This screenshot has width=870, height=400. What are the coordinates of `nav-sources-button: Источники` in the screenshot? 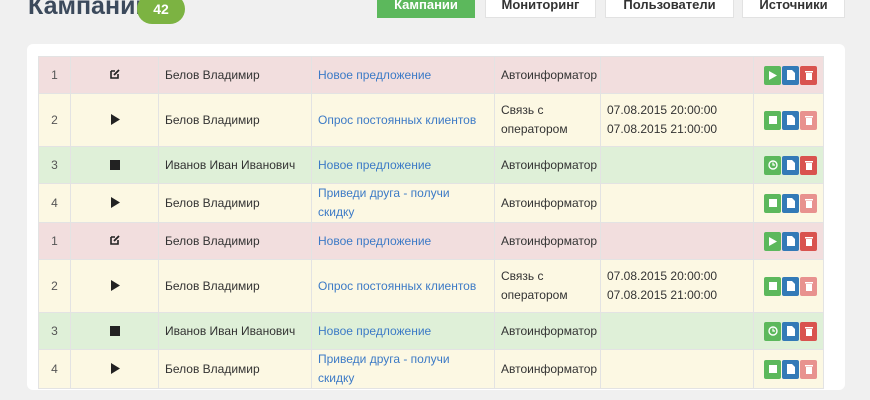 It's located at (793, 9).